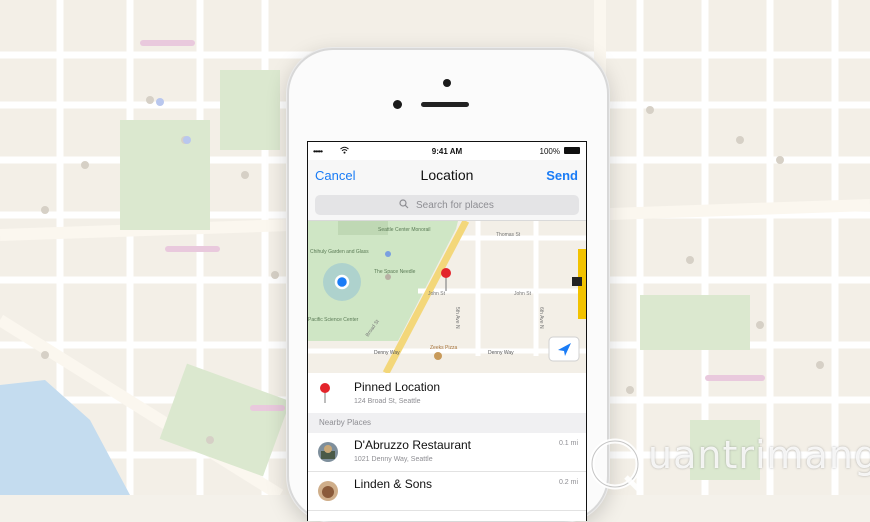  Describe the element at coordinates (572, 150) in the screenshot. I see `battery-icon` at that location.